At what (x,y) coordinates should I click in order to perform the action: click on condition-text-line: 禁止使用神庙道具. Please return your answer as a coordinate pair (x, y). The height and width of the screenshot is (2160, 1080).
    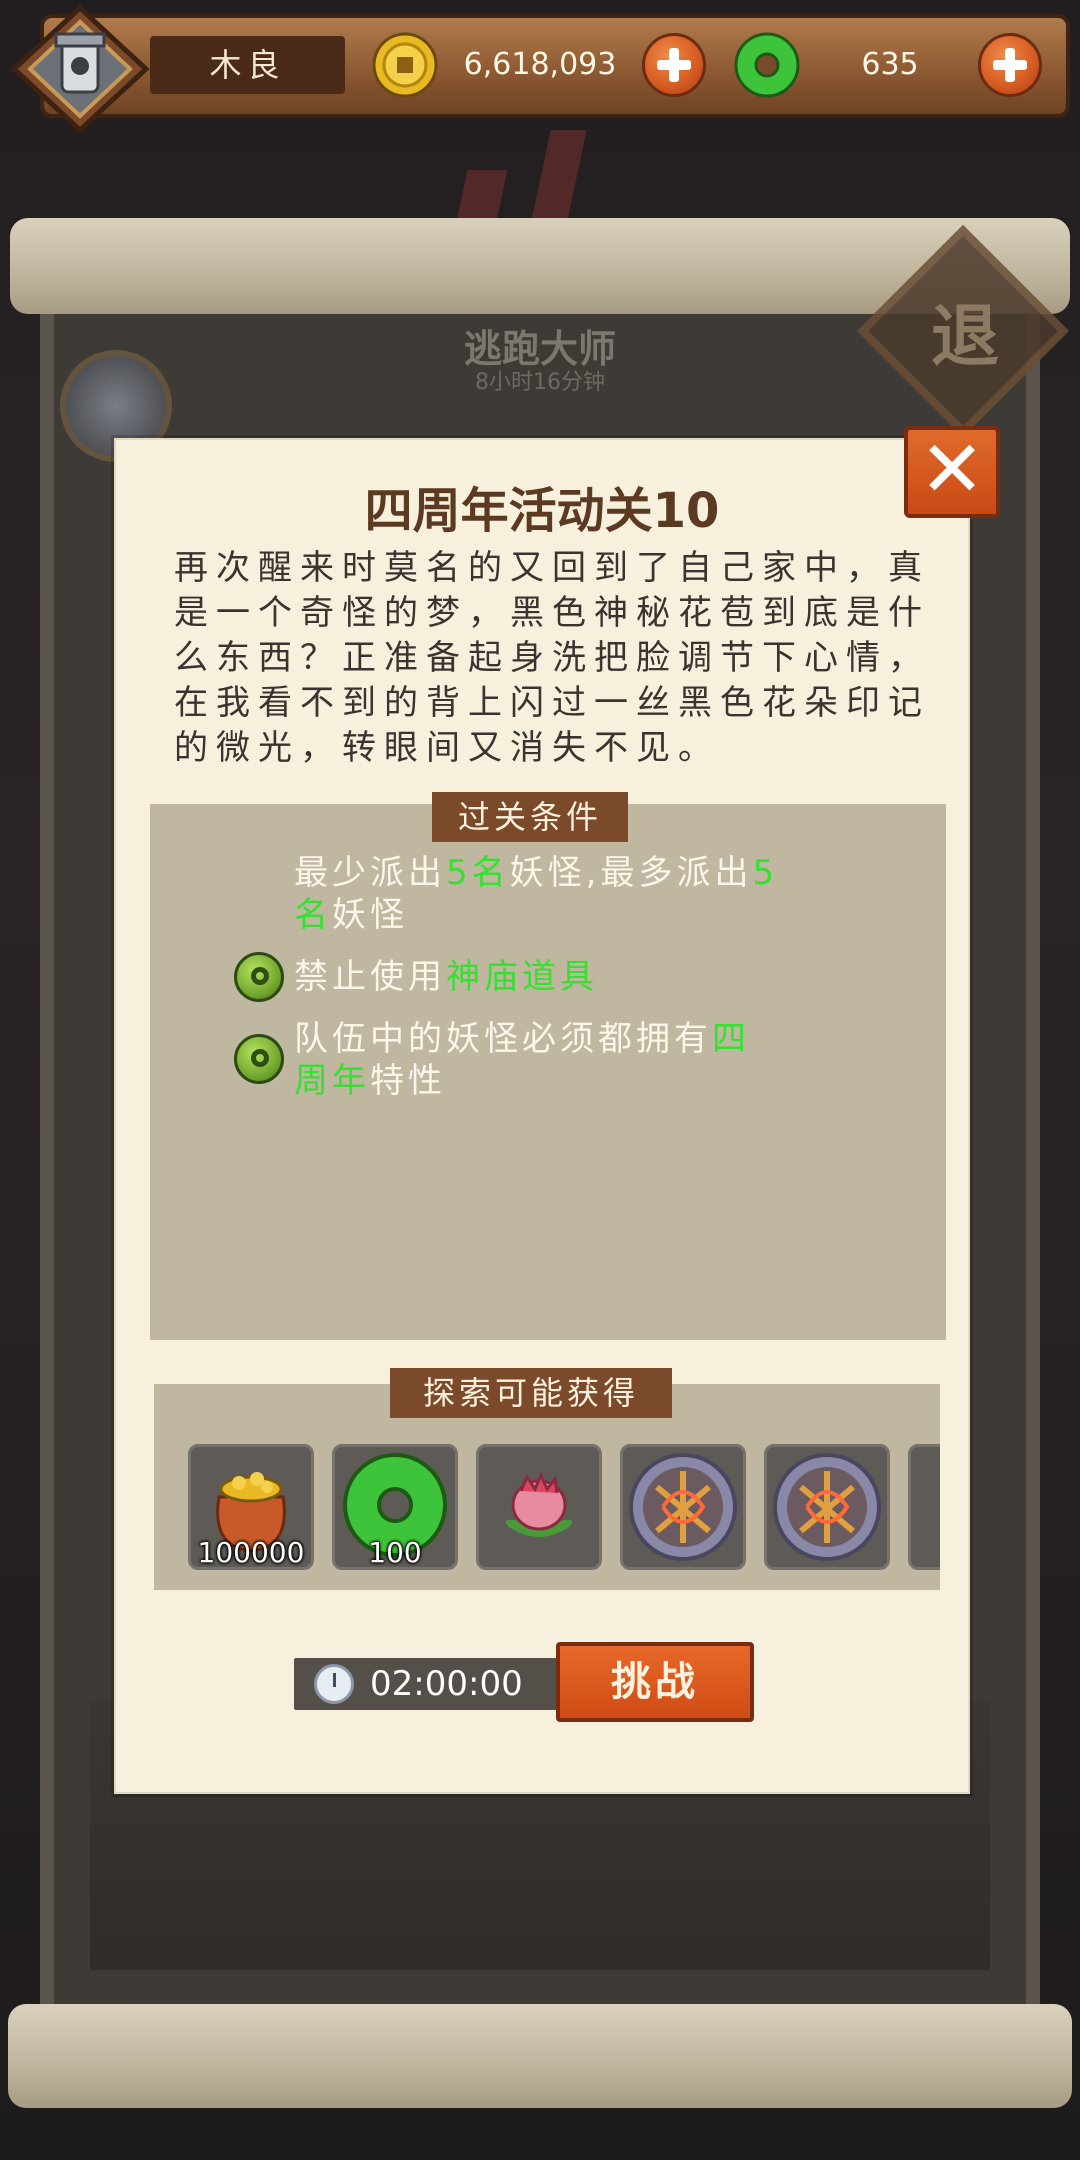
    Looking at the image, I should click on (574, 977).